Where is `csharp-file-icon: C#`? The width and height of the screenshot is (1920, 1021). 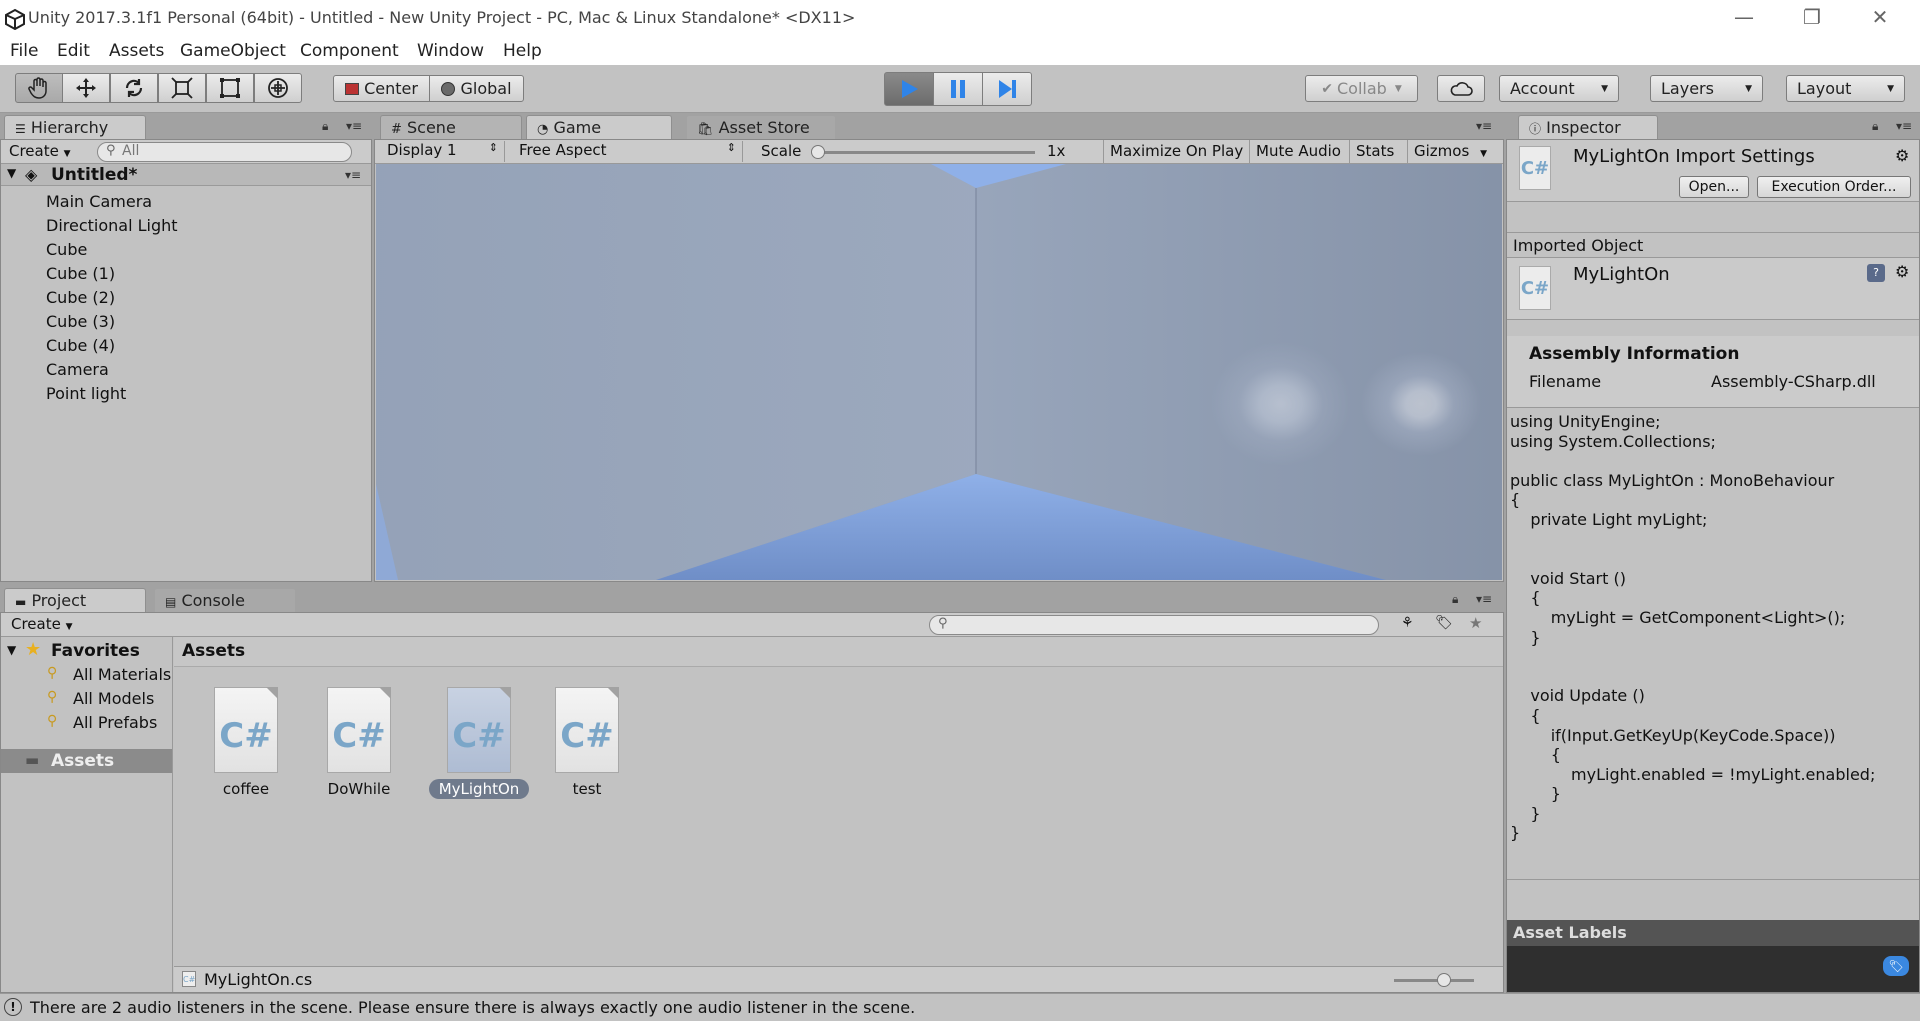 csharp-file-icon: C# is located at coordinates (1535, 168).